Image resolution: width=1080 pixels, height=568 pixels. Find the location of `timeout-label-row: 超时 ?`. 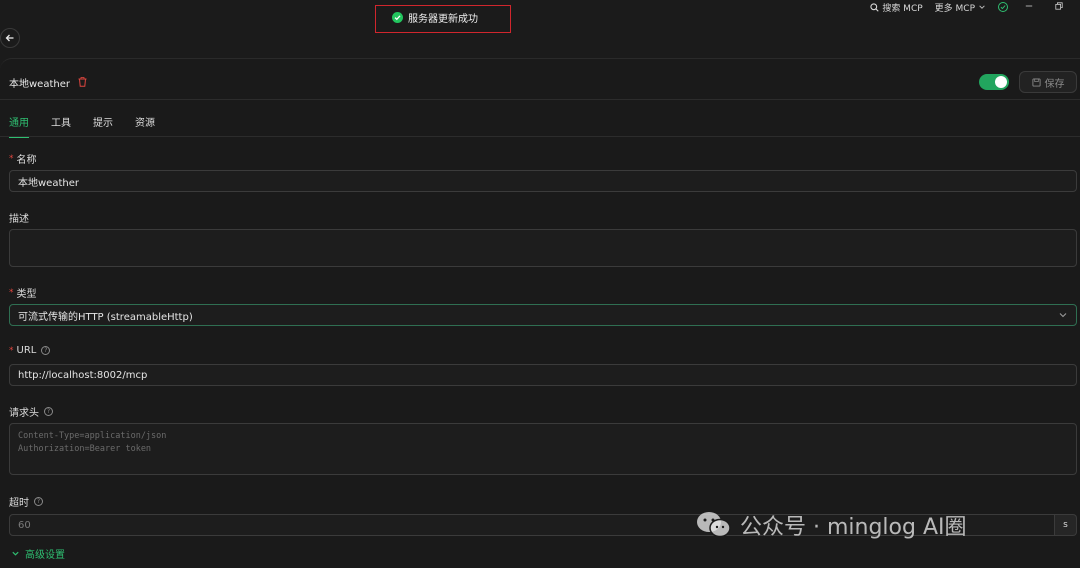

timeout-label-row: 超时 ? is located at coordinates (26, 501).